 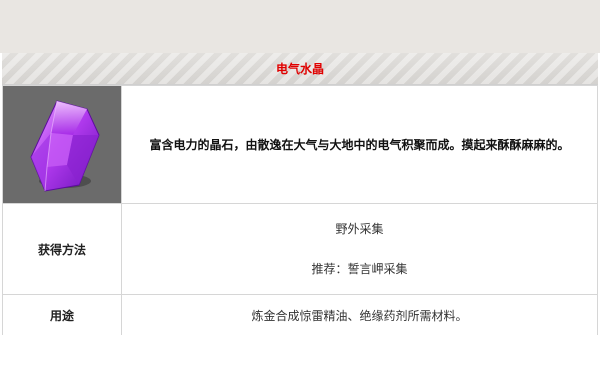 I want to click on use-label: 用途, so click(x=62, y=315).